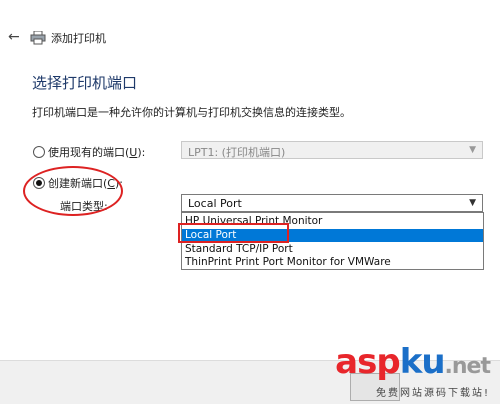 The height and width of the screenshot is (404, 500). Describe the element at coordinates (332, 262) in the screenshot. I see `dropdown-option-thinprint: ThinPrint Print Port Monitor for VMWare` at that location.